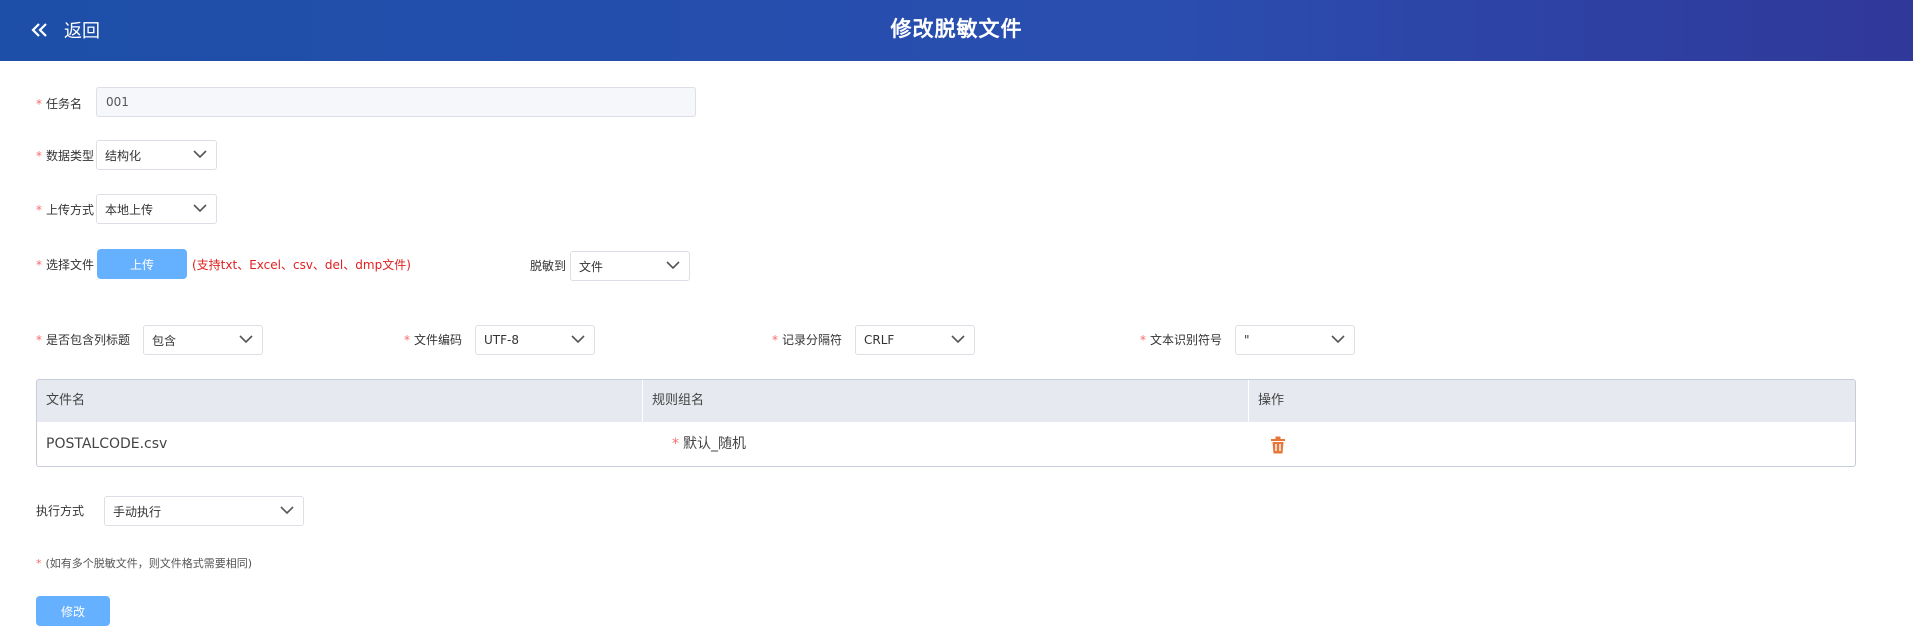  I want to click on task-name-input: 001, so click(396, 102).